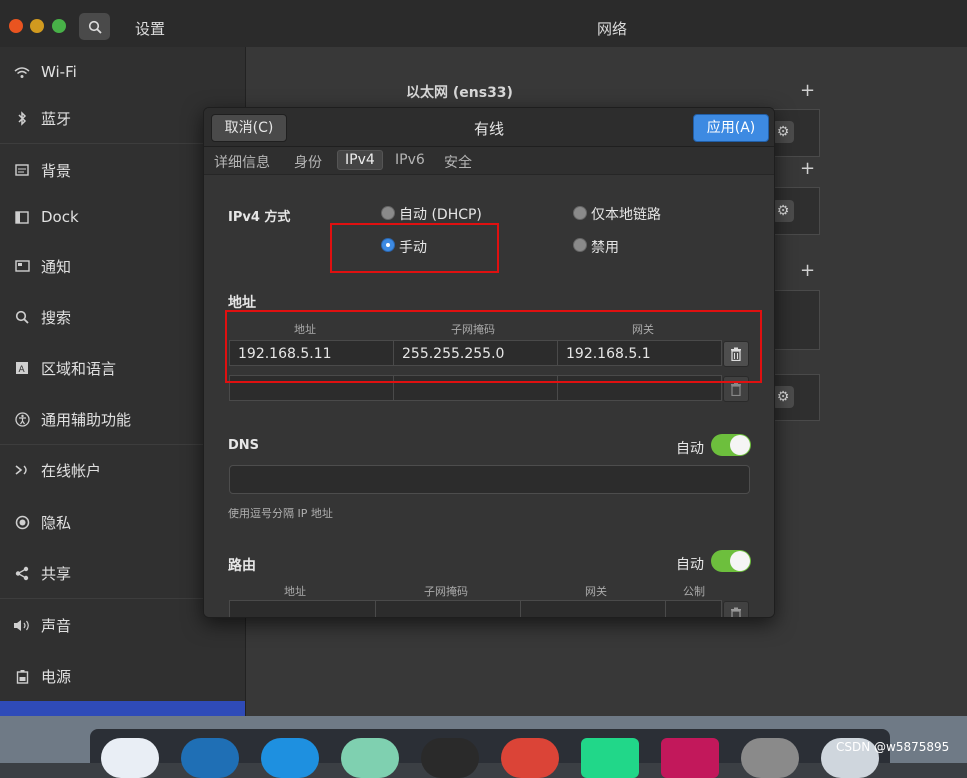 Image resolution: width=967 pixels, height=778 pixels. I want to click on sound-icon, so click(22, 625).